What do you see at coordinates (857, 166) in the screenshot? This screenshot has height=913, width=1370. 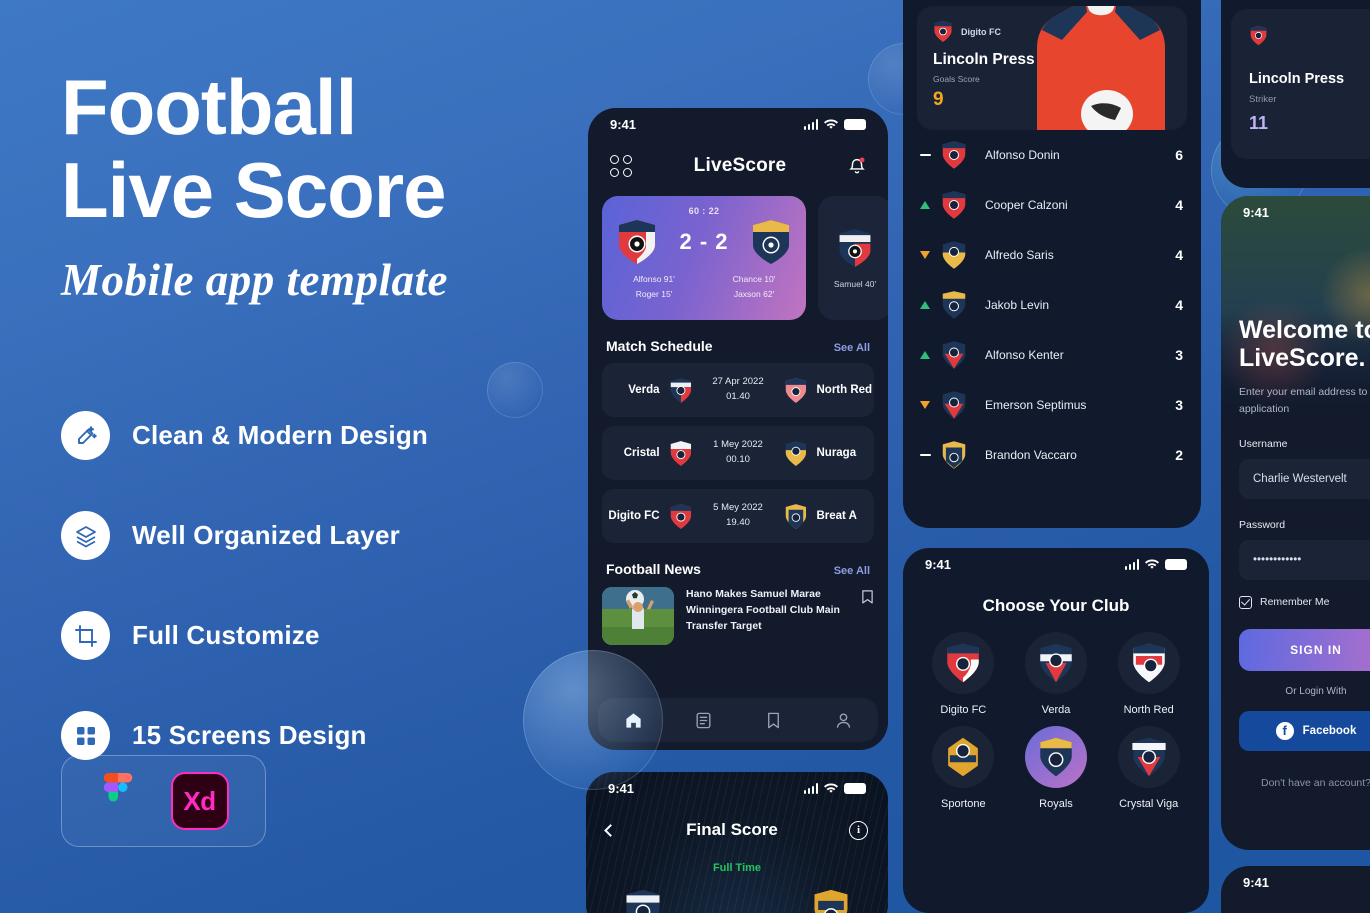 I see `notification-bell-icon` at bounding box center [857, 166].